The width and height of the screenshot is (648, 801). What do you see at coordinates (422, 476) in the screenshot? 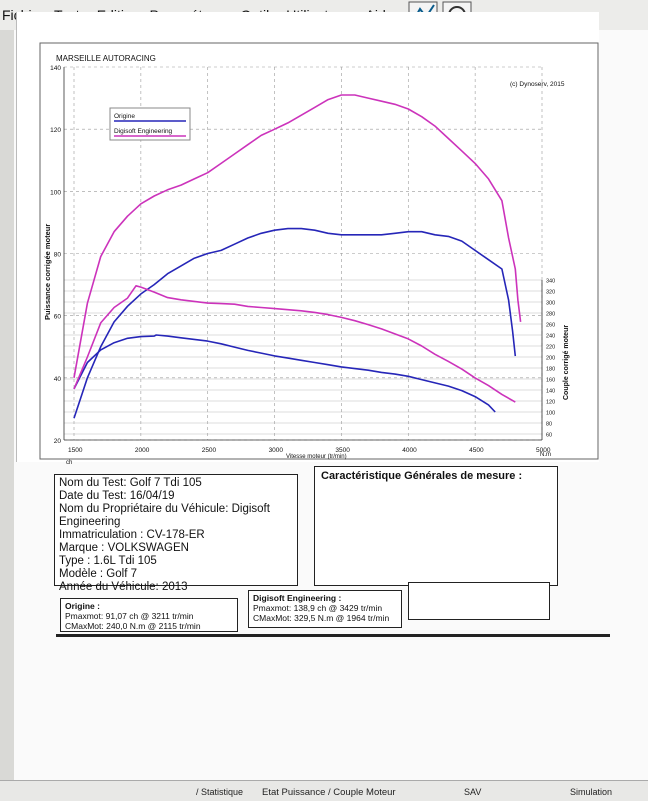
I see `measurement-title: Caractéristique Générales de mesure :` at bounding box center [422, 476].